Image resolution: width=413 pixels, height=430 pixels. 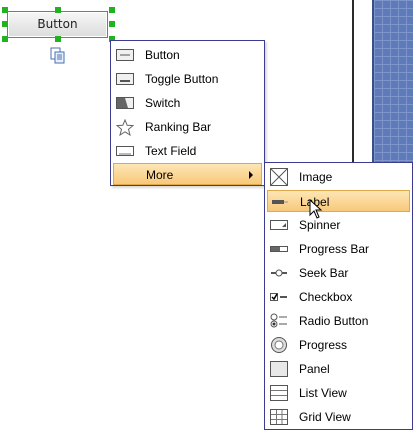 What do you see at coordinates (320, 225) in the screenshot?
I see `submenu-item-label: Spinner` at bounding box center [320, 225].